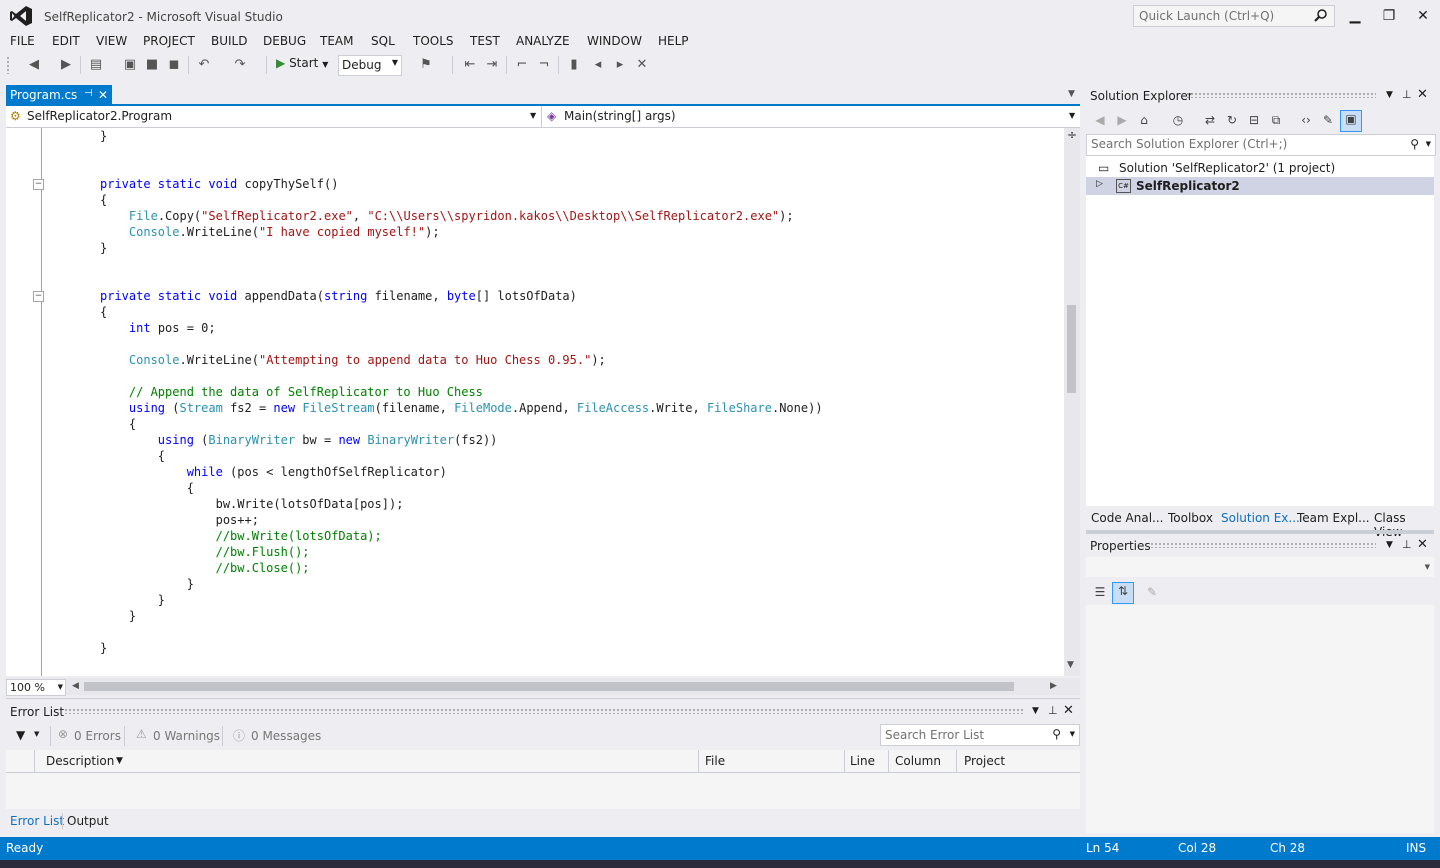  I want to click on menu-team: TEAM, so click(336, 41).